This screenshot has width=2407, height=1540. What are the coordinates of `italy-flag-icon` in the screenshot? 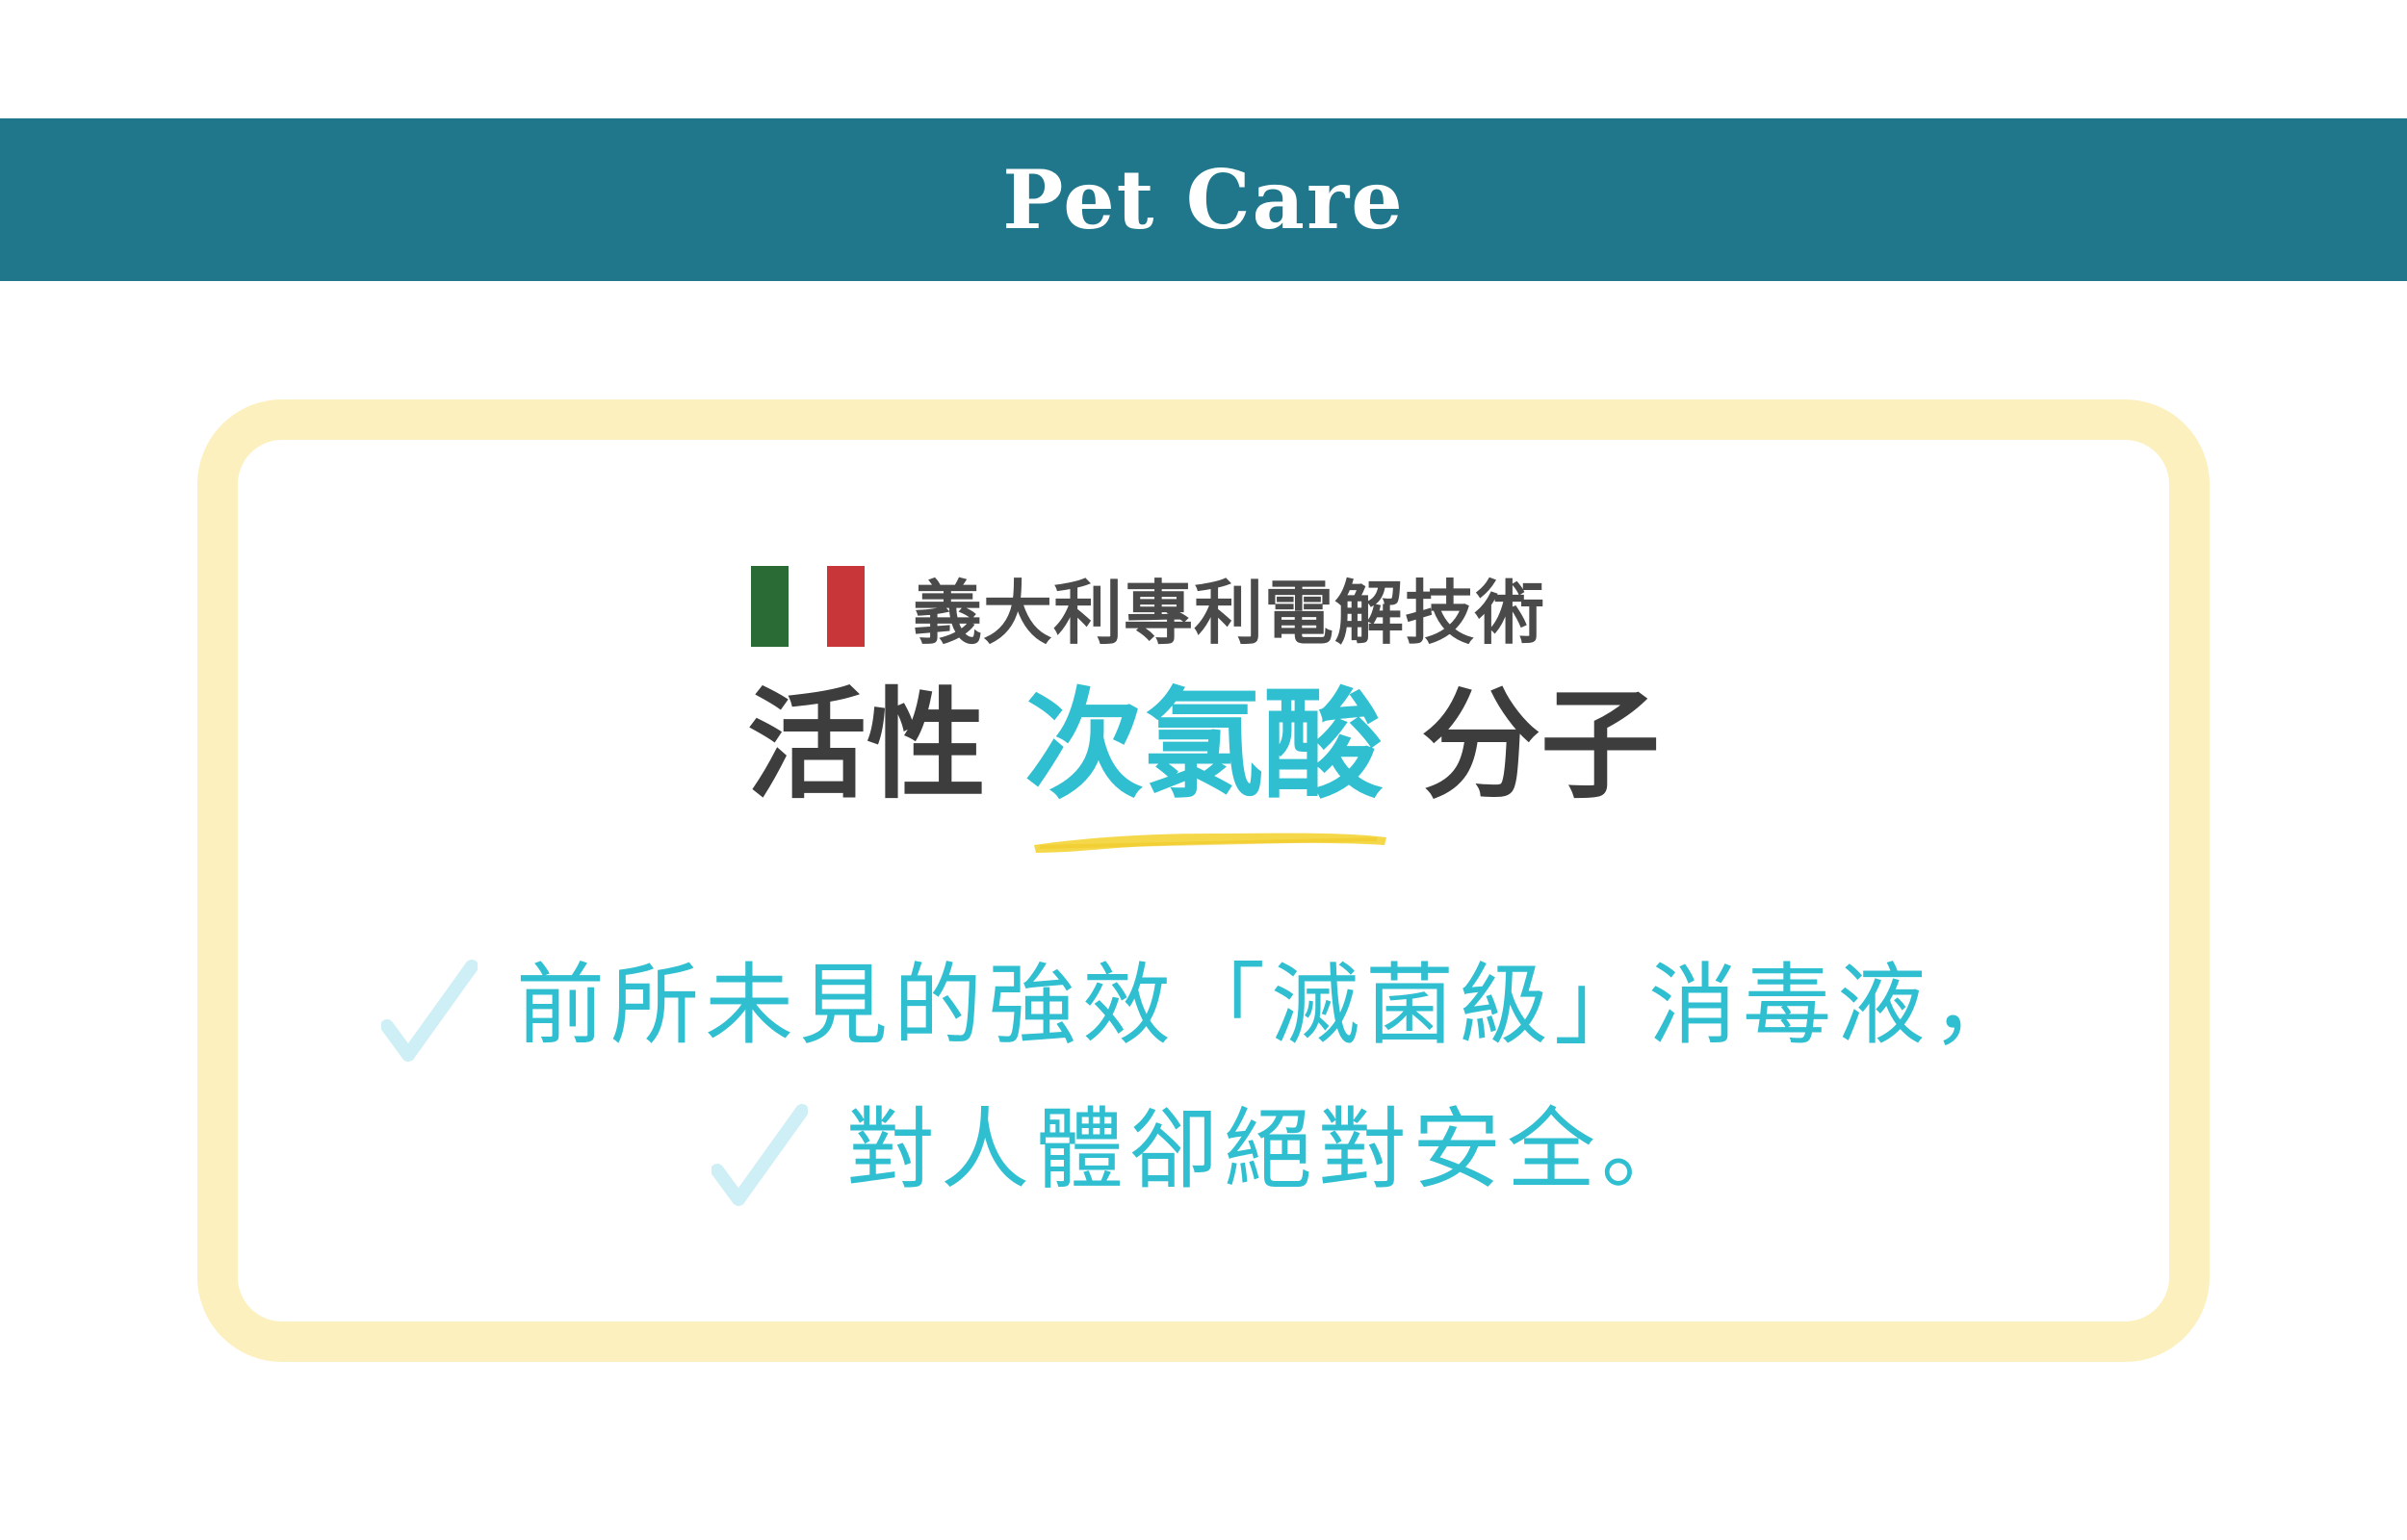 It's located at (808, 606).